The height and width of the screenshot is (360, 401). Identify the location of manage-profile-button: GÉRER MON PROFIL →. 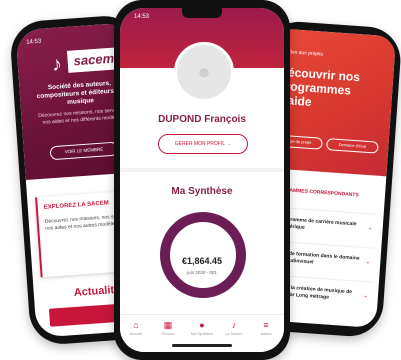
(203, 144).